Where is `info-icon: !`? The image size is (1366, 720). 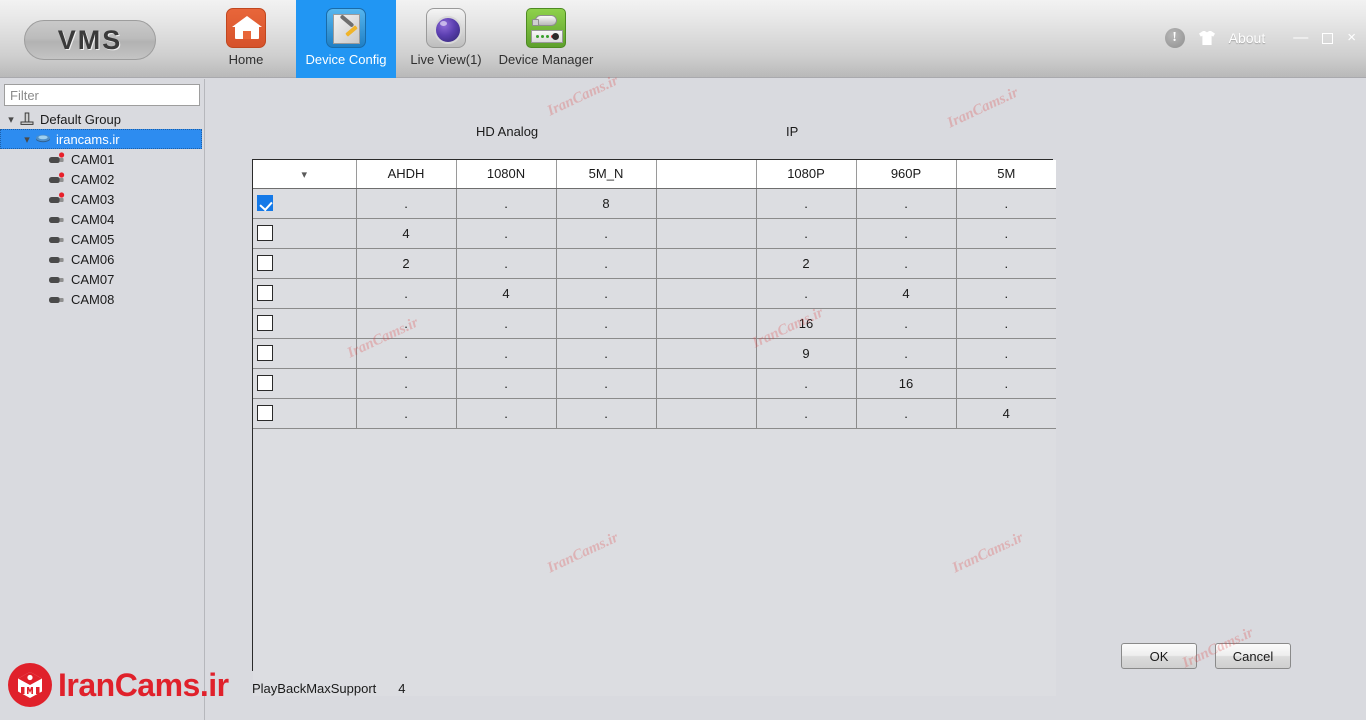
info-icon: ! is located at coordinates (1174, 38).